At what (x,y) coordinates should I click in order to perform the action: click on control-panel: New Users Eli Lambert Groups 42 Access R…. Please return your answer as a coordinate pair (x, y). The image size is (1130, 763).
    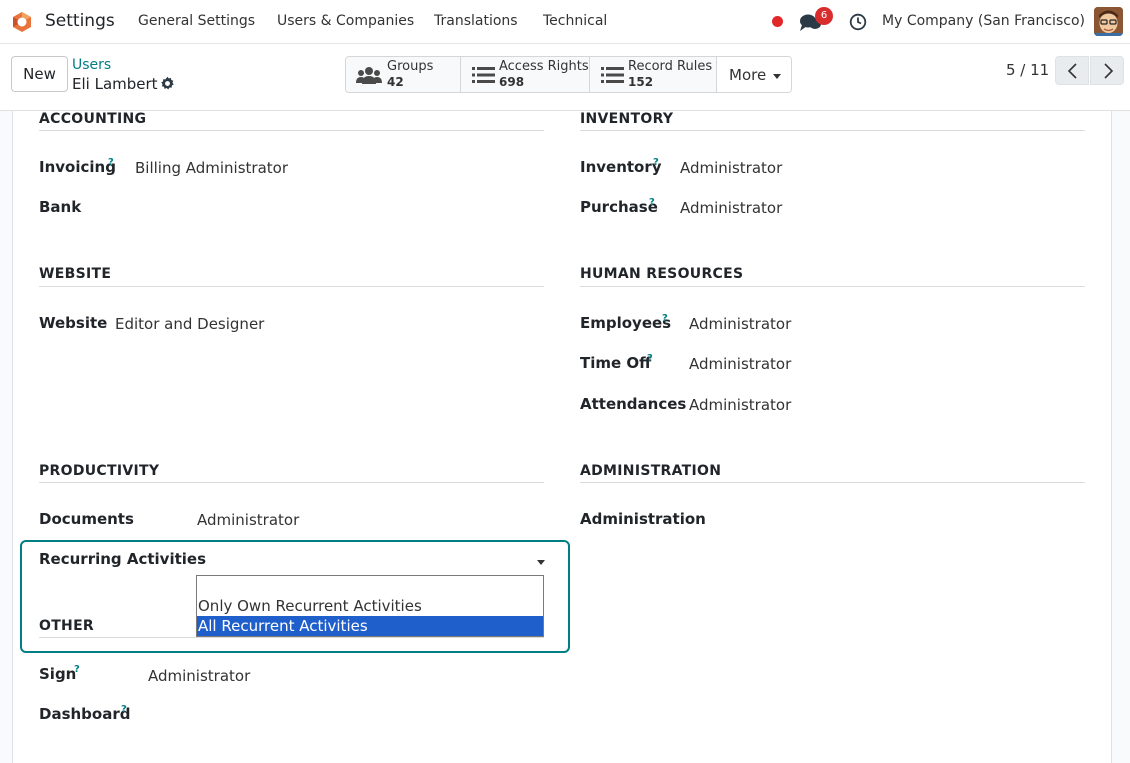
    Looking at the image, I should click on (565, 77).